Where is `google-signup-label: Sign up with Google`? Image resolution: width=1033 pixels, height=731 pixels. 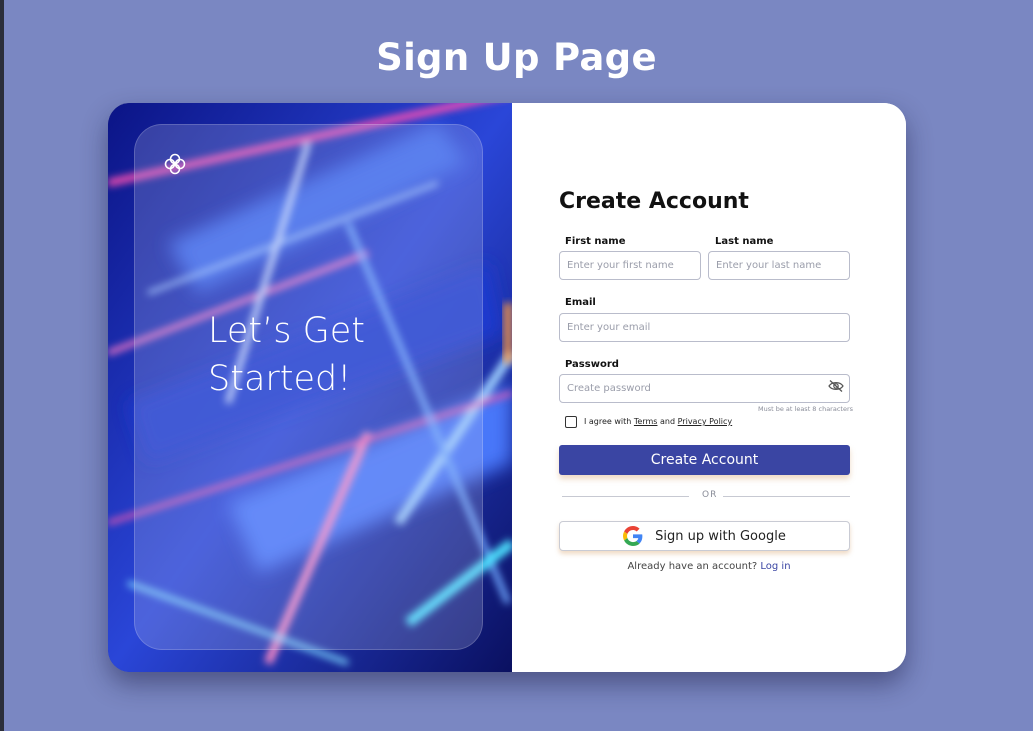
google-signup-label: Sign up with Google is located at coordinates (720, 536).